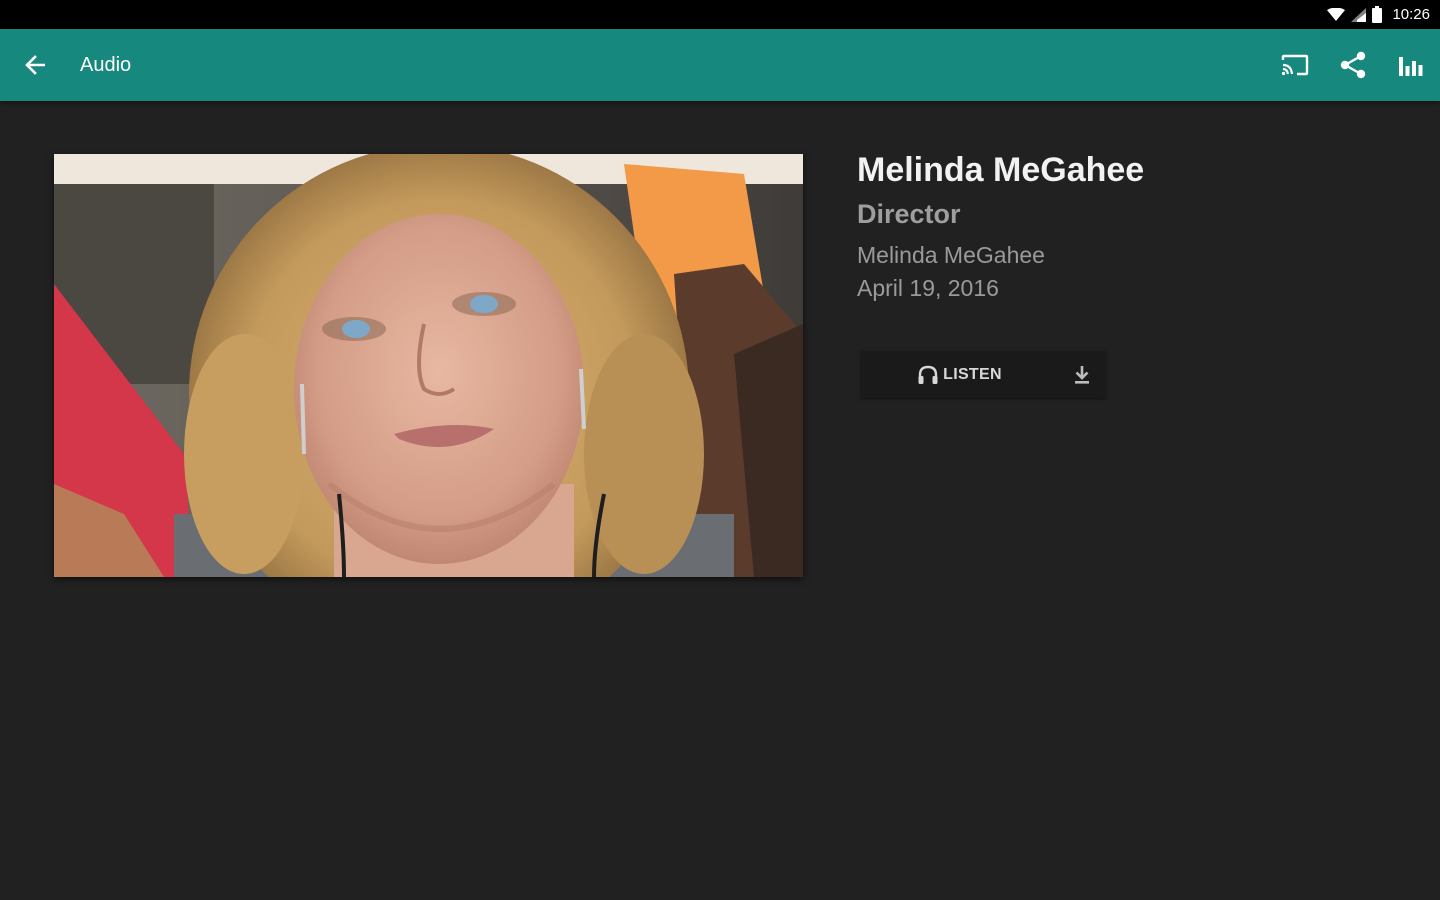  What do you see at coordinates (720, 65) in the screenshot?
I see `app-bar: Audio` at bounding box center [720, 65].